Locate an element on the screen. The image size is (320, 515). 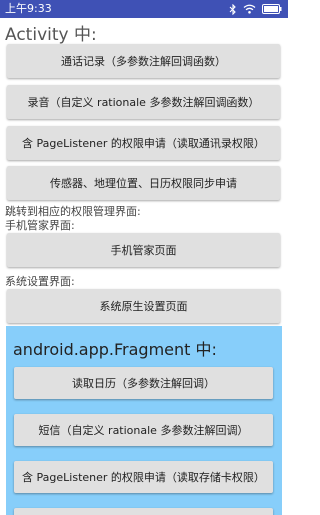
phone-manager-button: 手机管家页面 is located at coordinates (143, 250).